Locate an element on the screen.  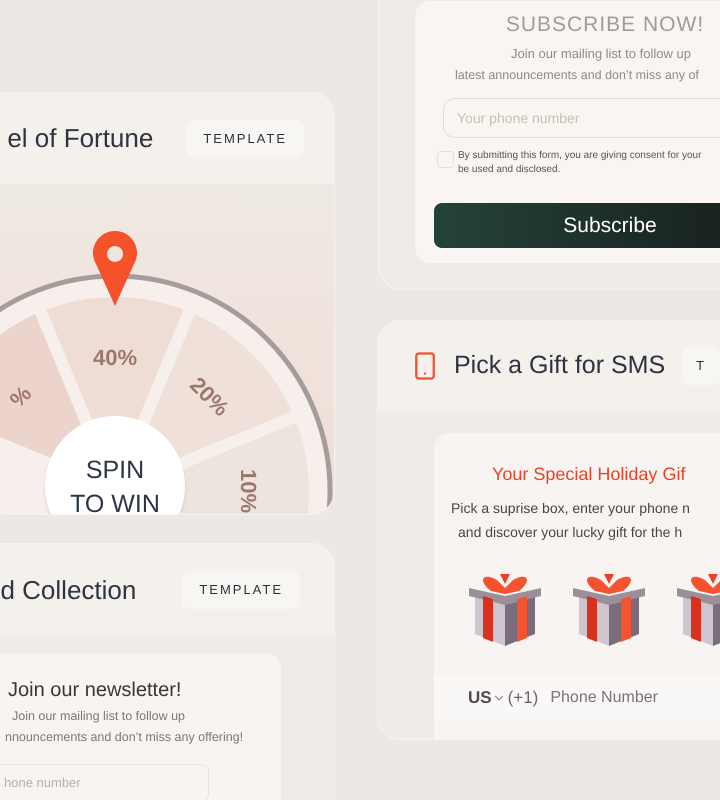
card-title: d Collection is located at coordinates (68, 590).